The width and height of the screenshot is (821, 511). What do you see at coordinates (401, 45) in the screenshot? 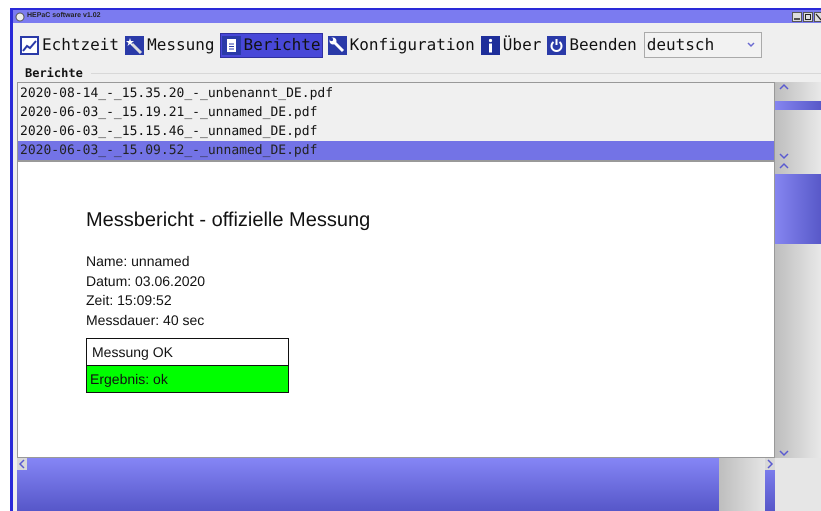
I see `toolbar-tab: Konfiguration` at bounding box center [401, 45].